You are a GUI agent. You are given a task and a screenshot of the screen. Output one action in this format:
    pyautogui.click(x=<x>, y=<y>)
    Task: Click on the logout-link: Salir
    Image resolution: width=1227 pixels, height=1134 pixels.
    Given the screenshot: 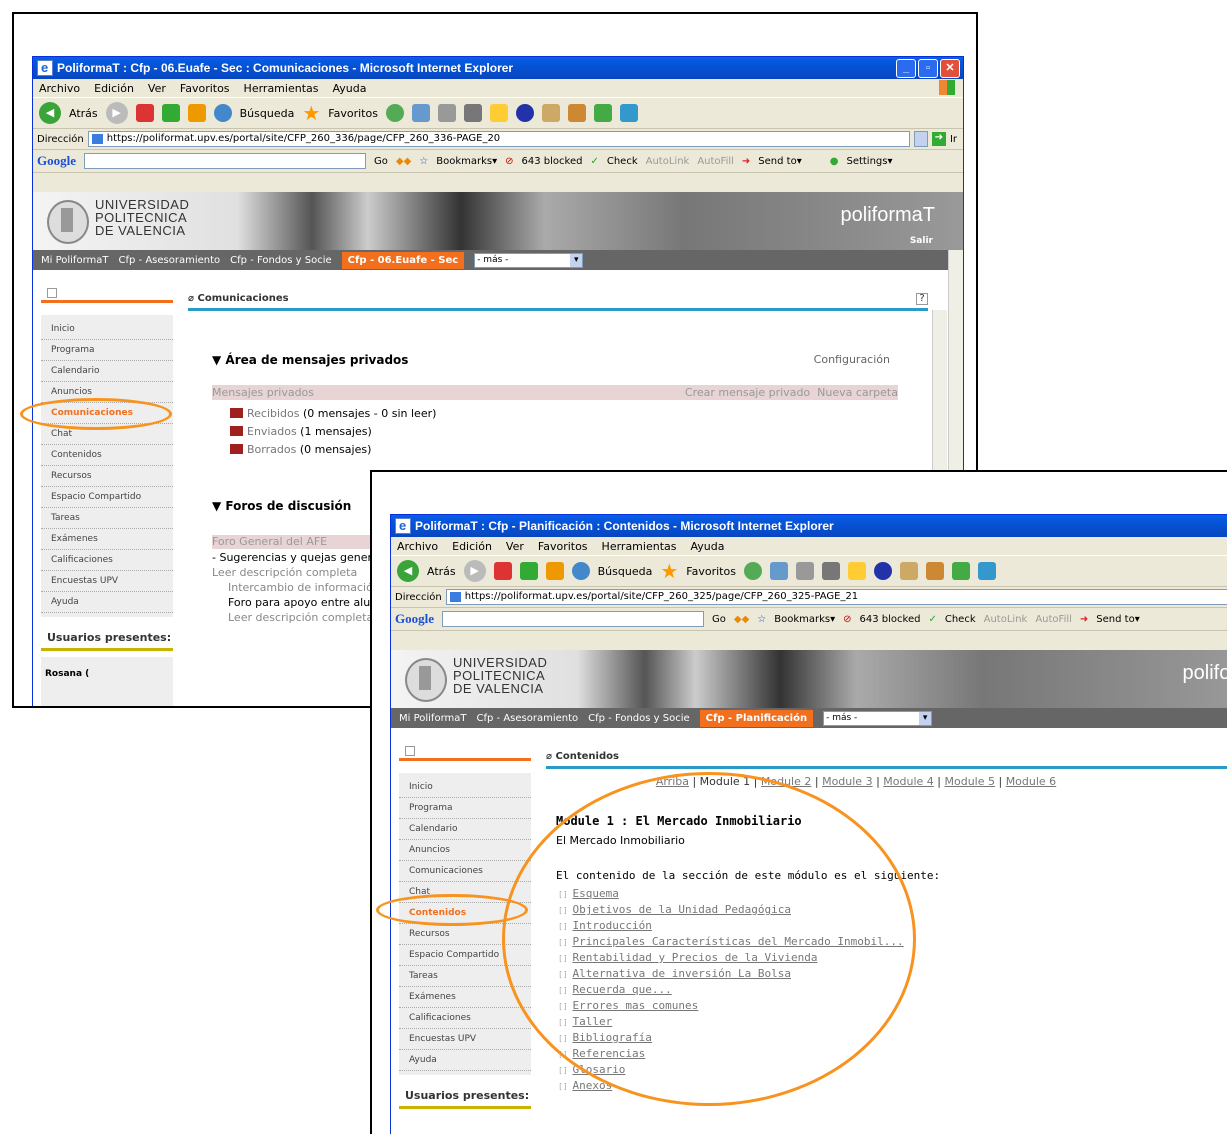 What is the action you would take?
    pyautogui.click(x=921, y=241)
    